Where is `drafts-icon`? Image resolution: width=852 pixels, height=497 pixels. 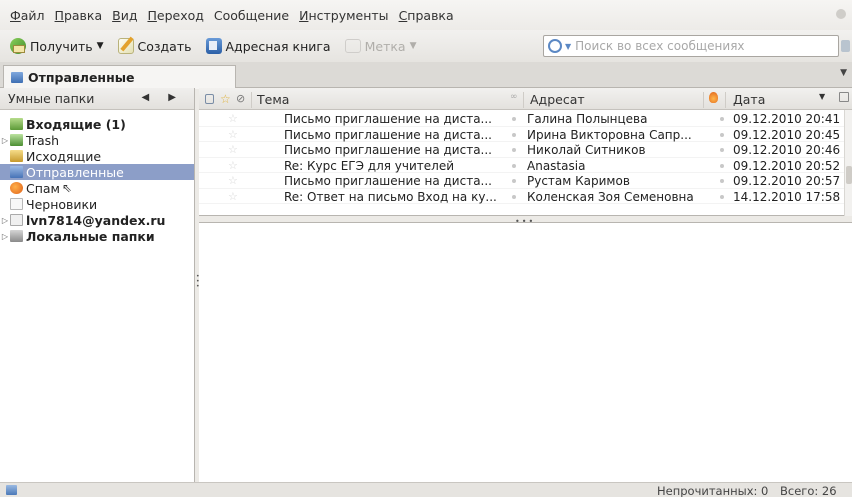
drafts-icon is located at coordinates (16, 204).